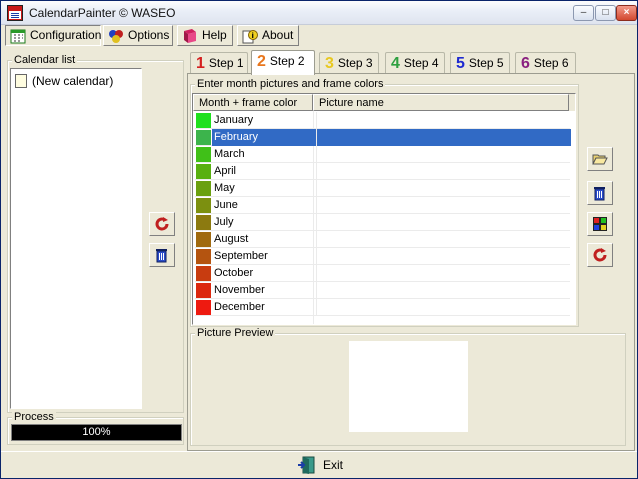  Describe the element at coordinates (18, 36) in the screenshot. I see `calendar-grid-icon` at that location.